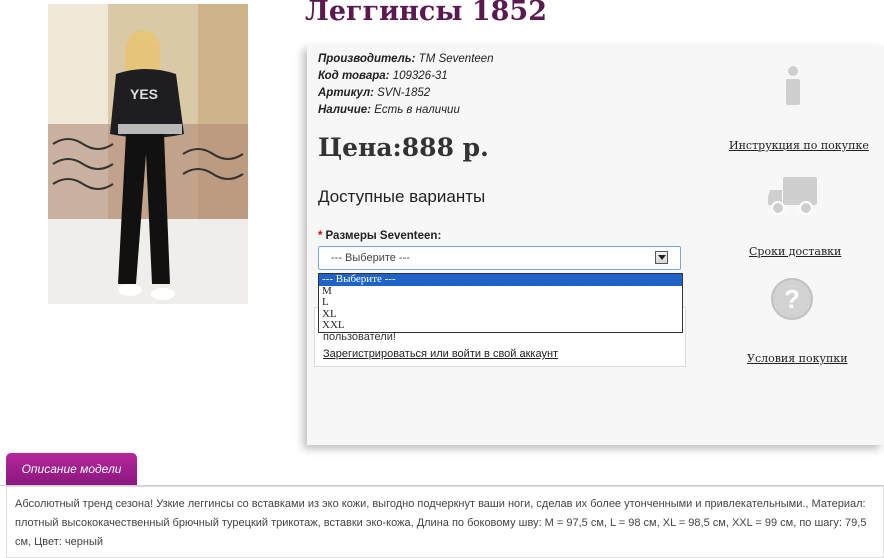  I want to click on article-label: Артикул:, so click(346, 93).